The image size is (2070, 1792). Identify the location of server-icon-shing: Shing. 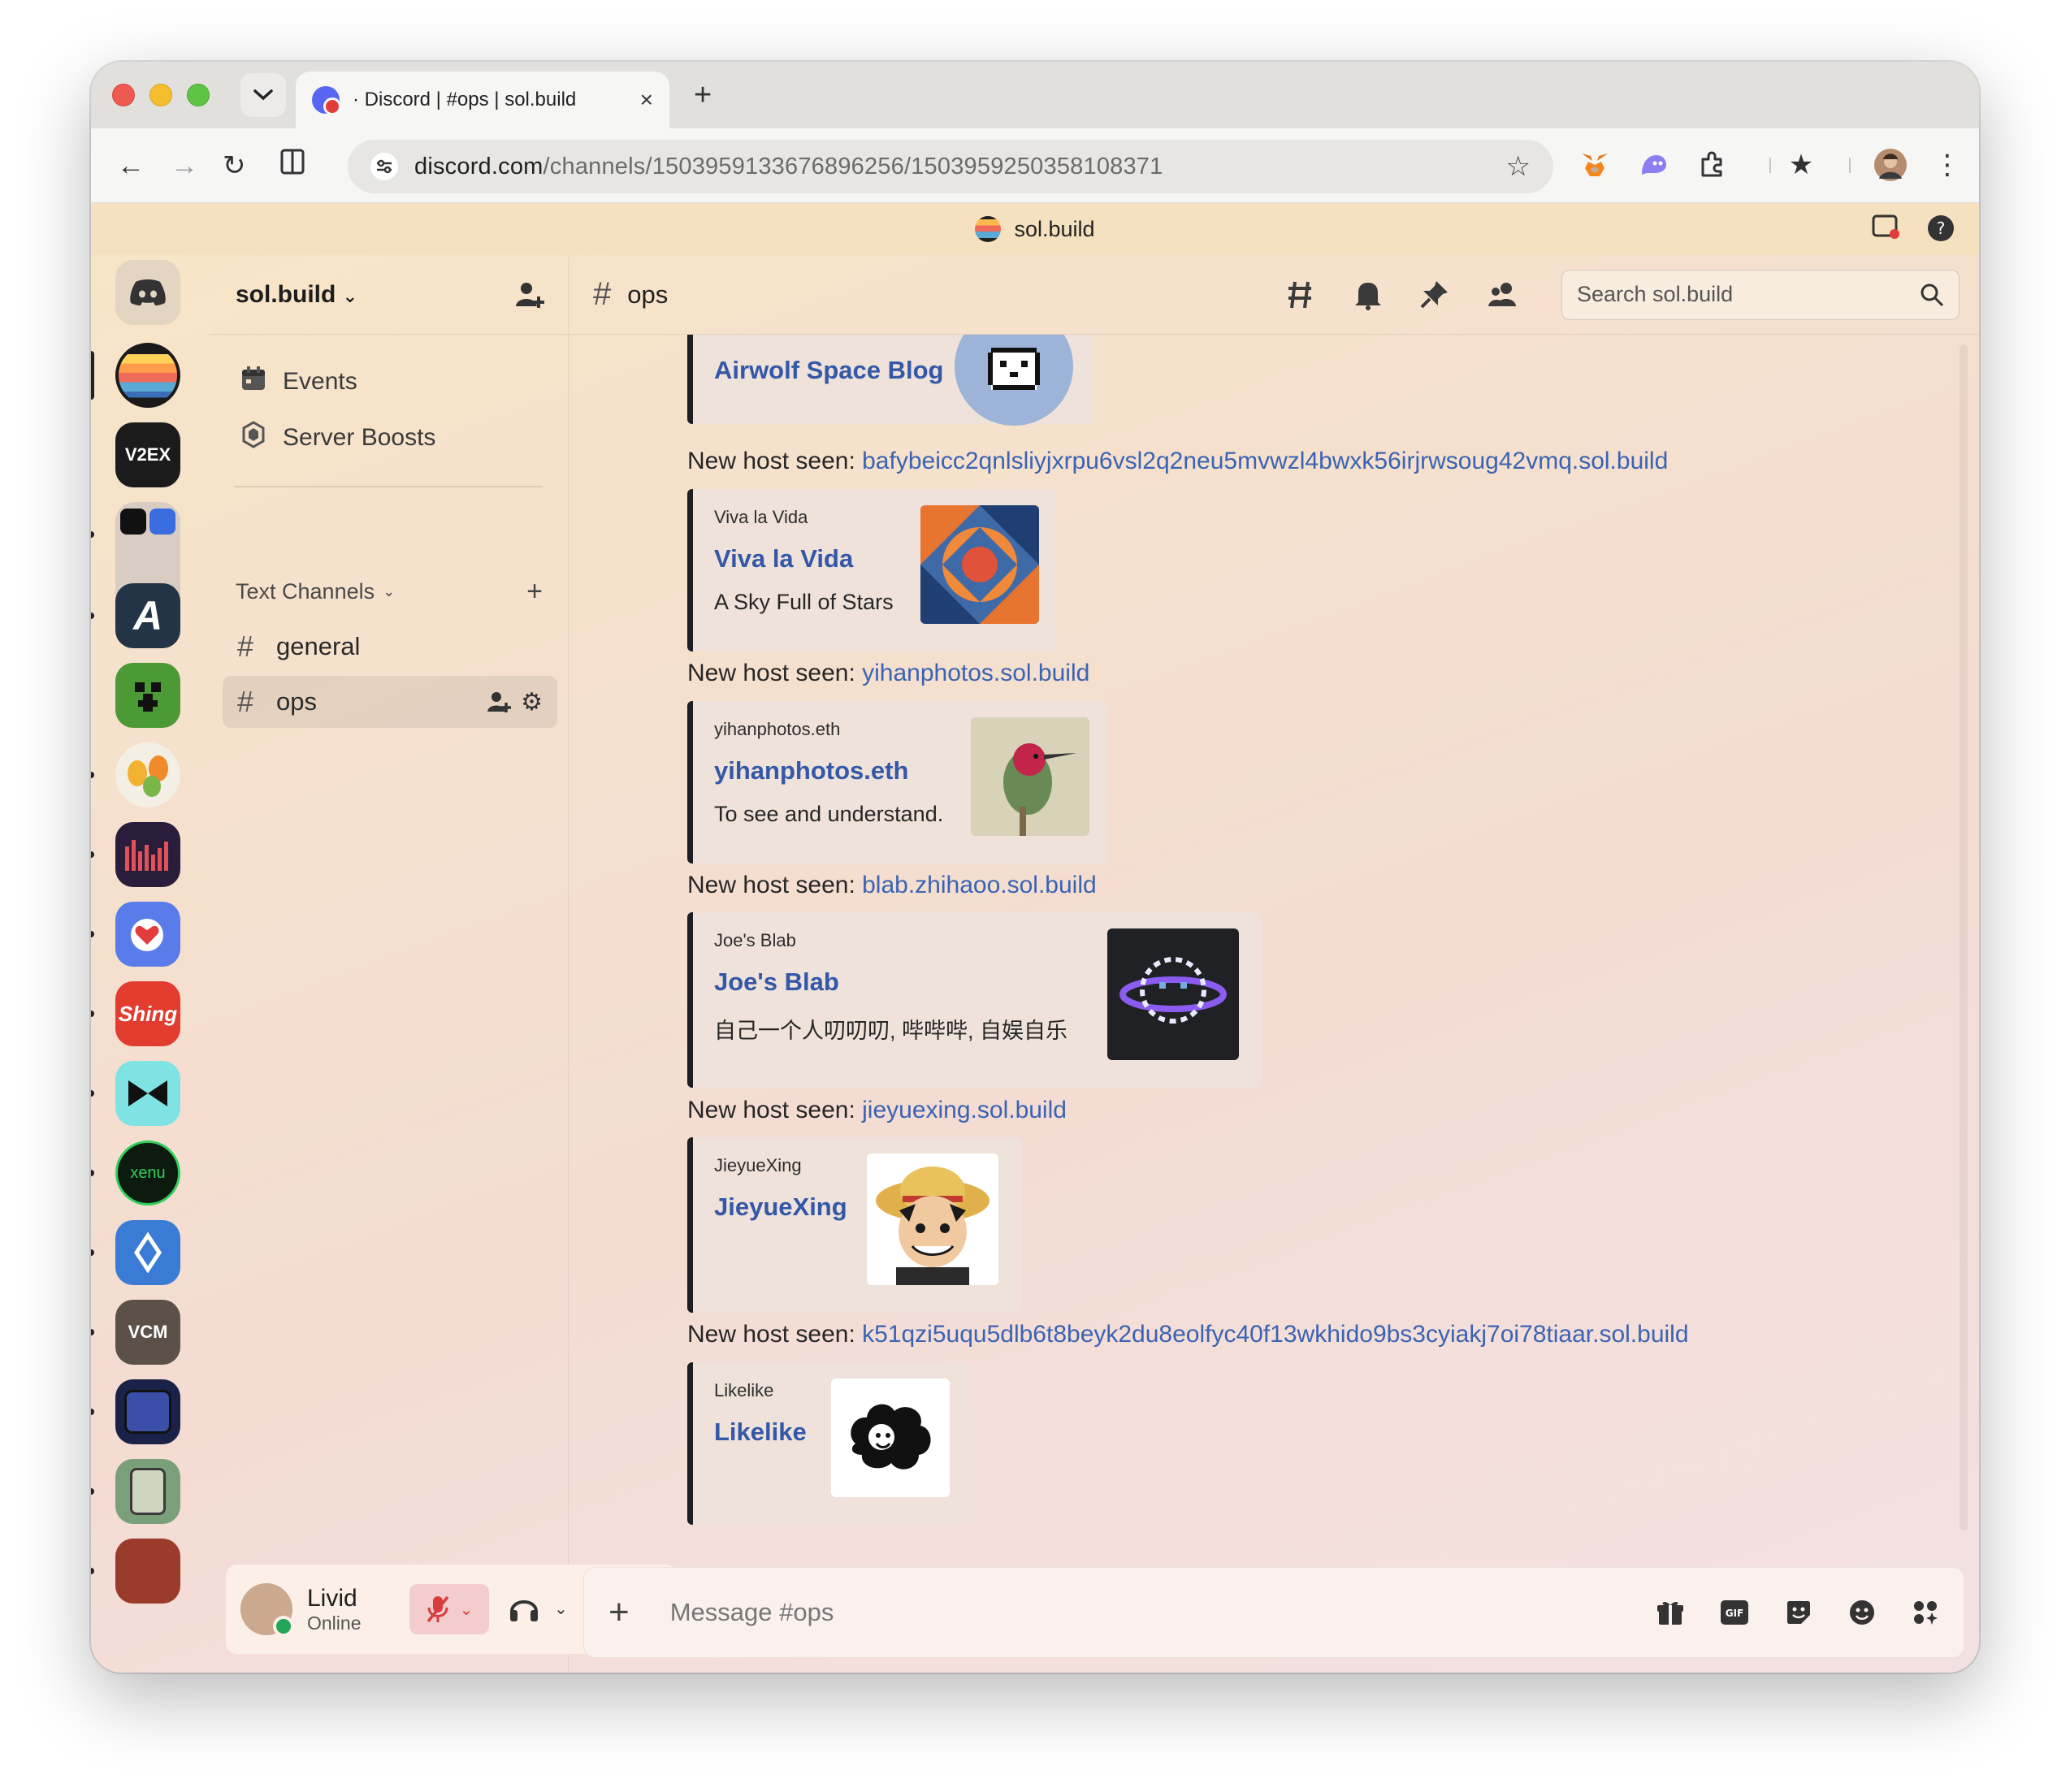
(147, 1014).